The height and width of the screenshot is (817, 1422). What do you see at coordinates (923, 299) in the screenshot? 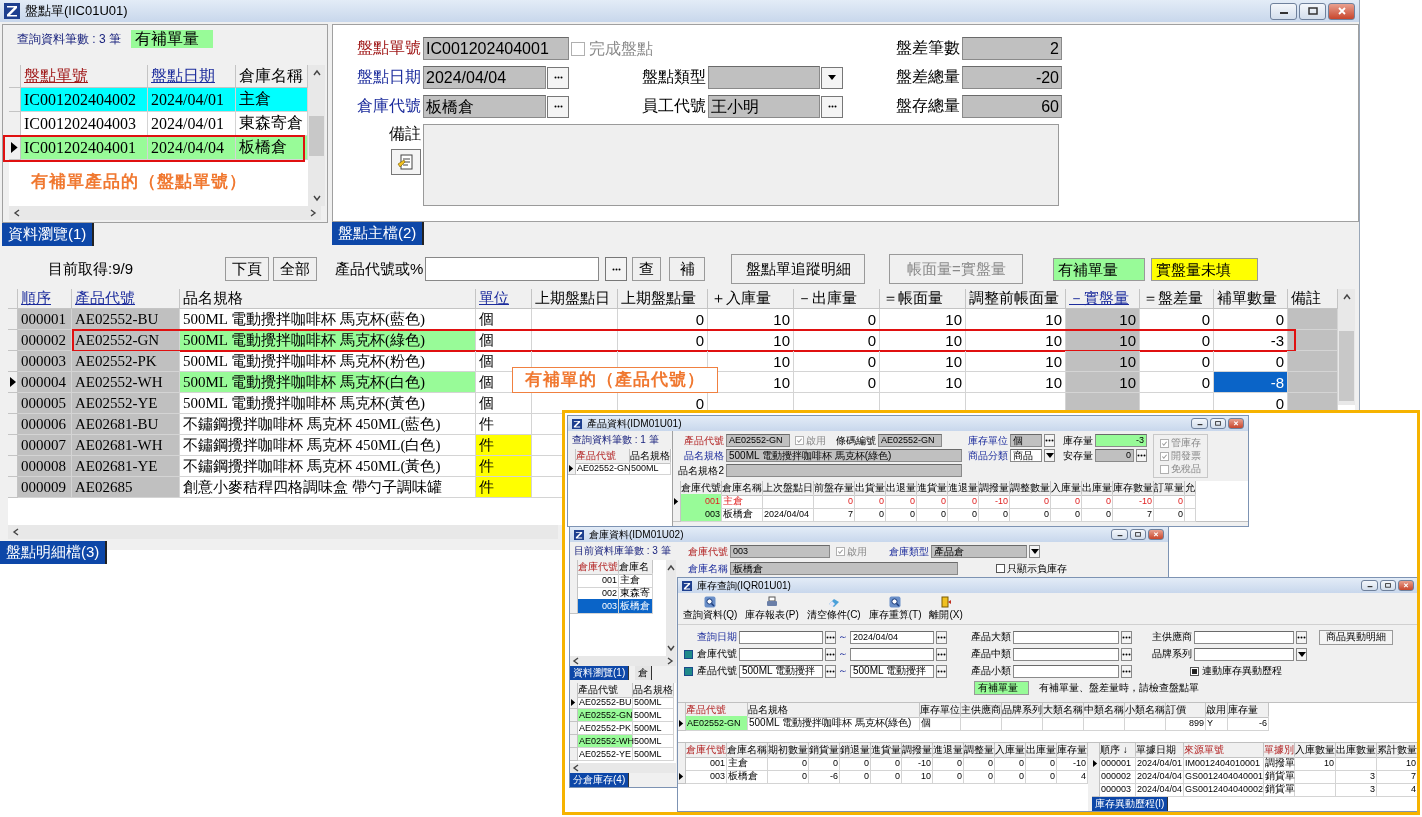
I see `column-header: ＝帳面量` at bounding box center [923, 299].